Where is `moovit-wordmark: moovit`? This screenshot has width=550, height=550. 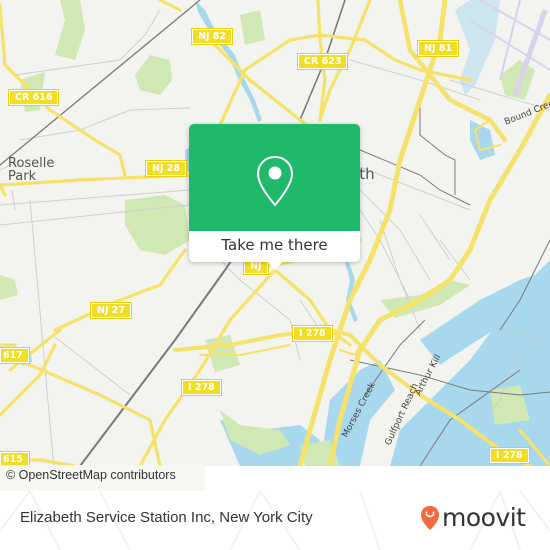 moovit-wordmark: moovit is located at coordinates (484, 517).